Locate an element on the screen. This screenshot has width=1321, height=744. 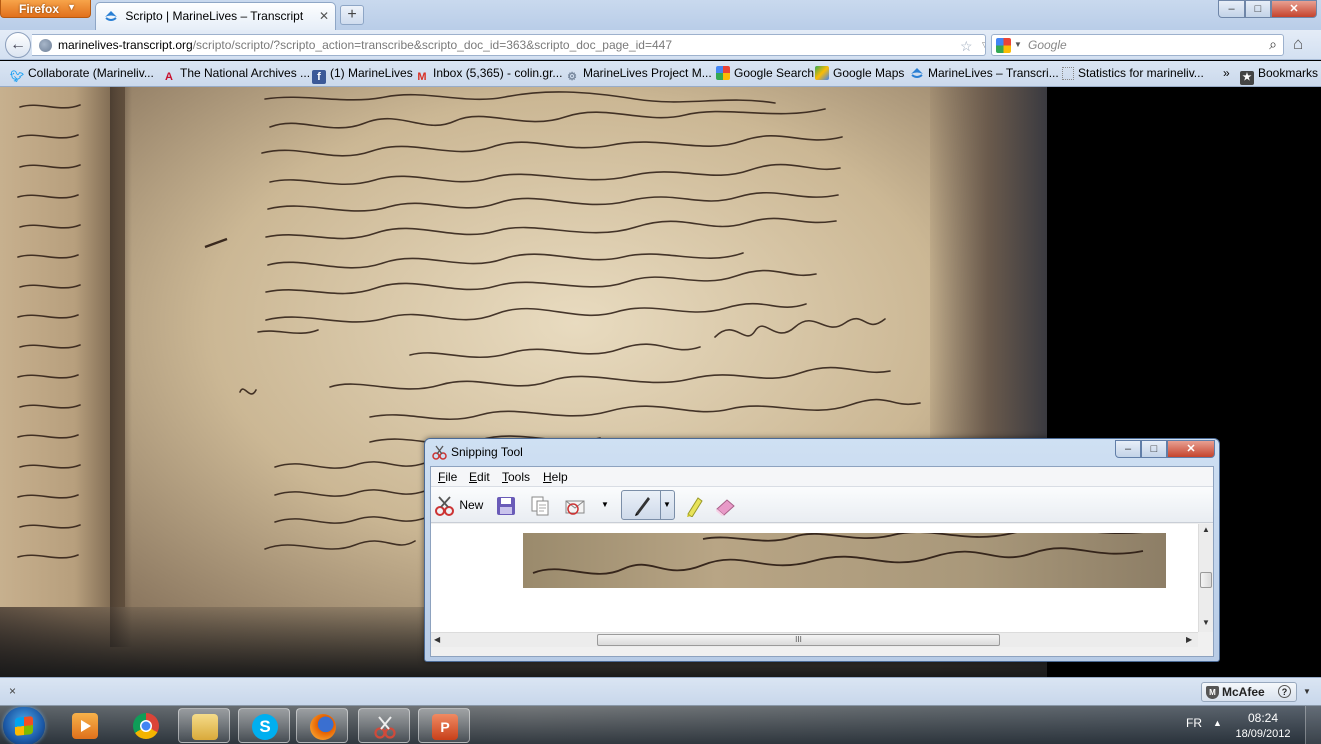
taskbar-media-player is located at coordinates (85, 725).